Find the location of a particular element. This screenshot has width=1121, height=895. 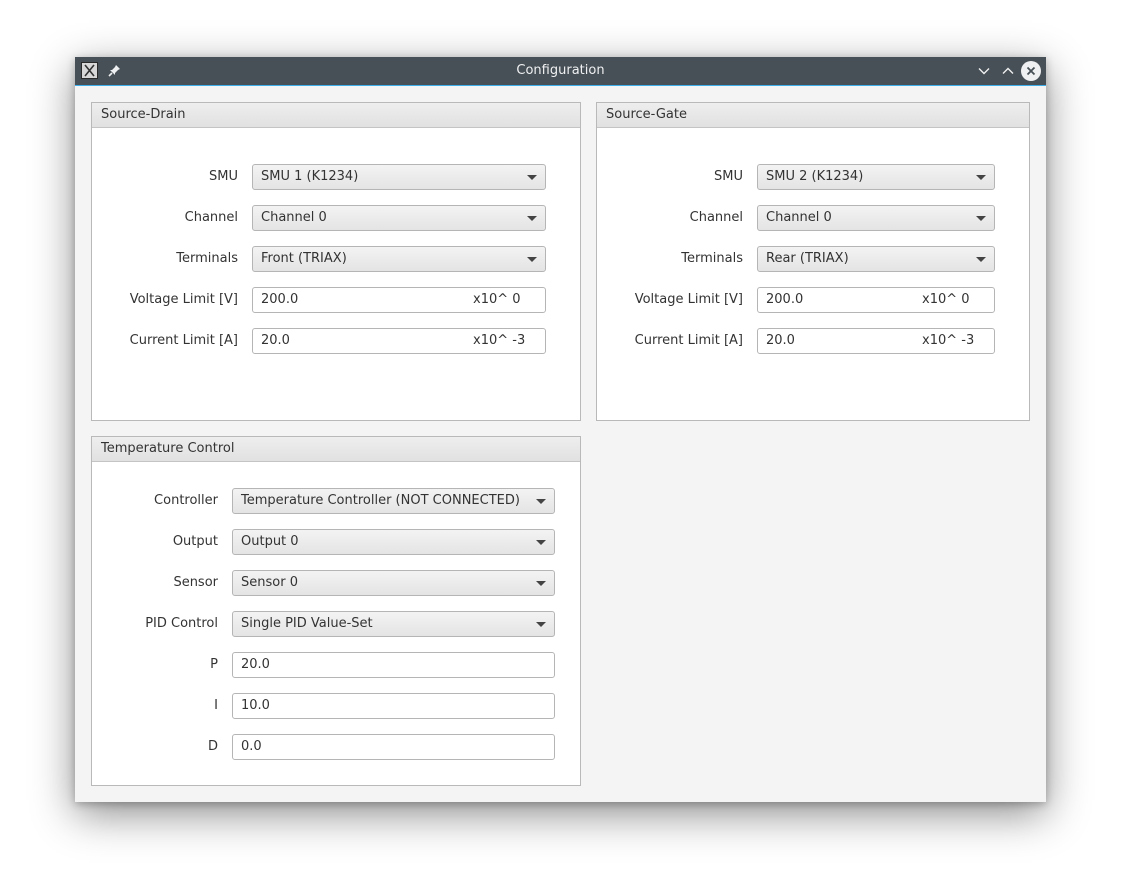

close-button is located at coordinates (1031, 71).